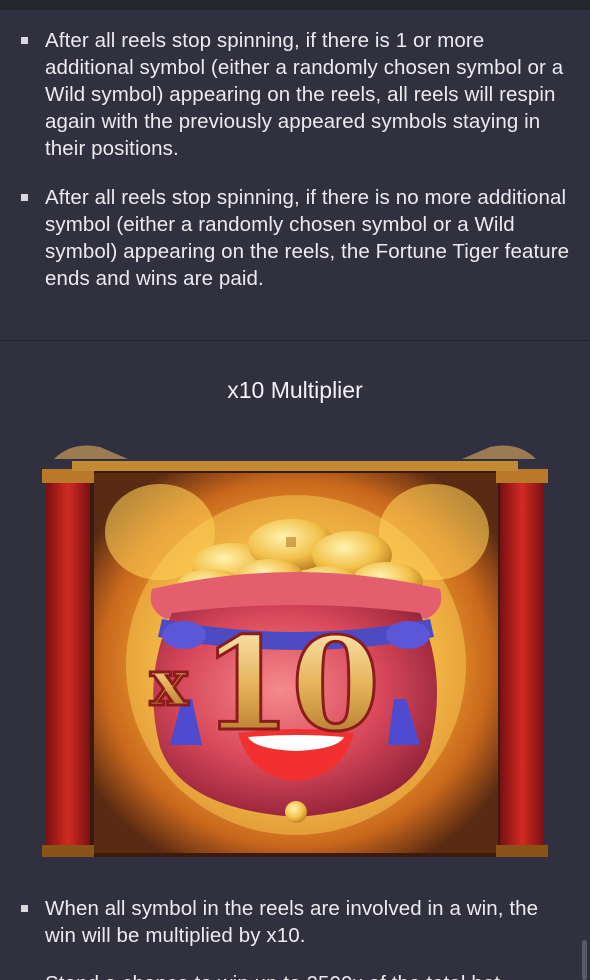 The height and width of the screenshot is (980, 590). Describe the element at coordinates (291, 685) in the screenshot. I see `svg-text: 10` at that location.